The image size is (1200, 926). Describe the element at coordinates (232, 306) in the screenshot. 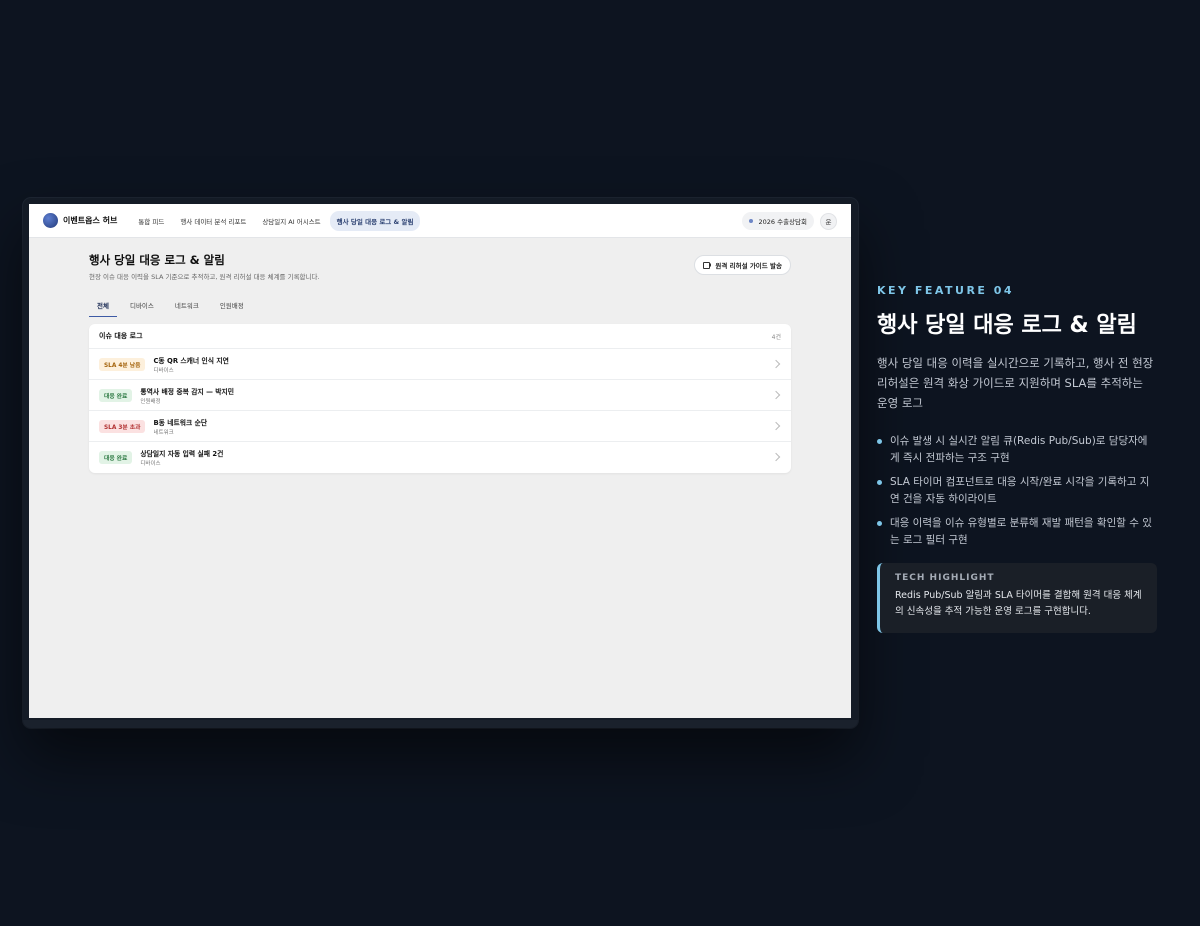

I see `tab-staffing: 인원배정` at that location.